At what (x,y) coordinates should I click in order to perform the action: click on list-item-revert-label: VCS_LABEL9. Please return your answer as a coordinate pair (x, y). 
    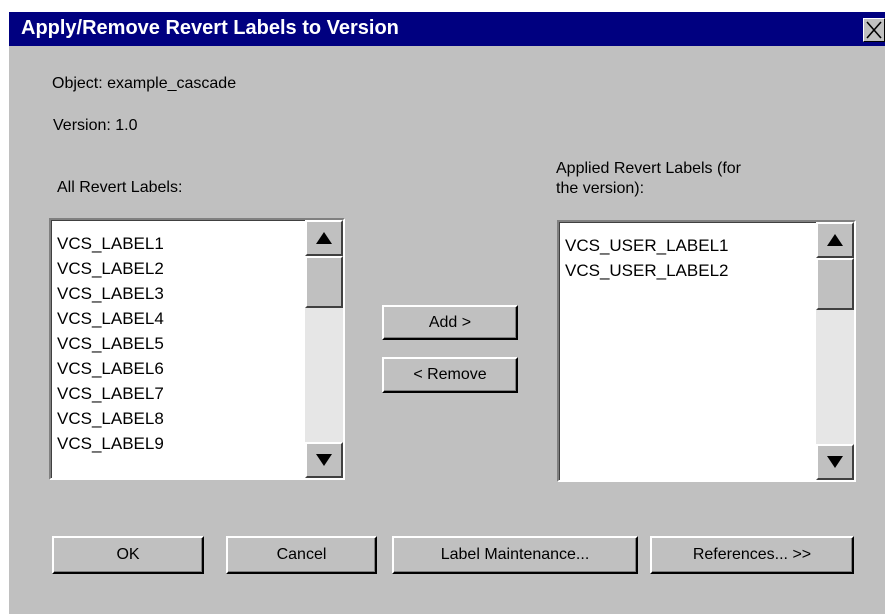
    Looking at the image, I should click on (110, 443).